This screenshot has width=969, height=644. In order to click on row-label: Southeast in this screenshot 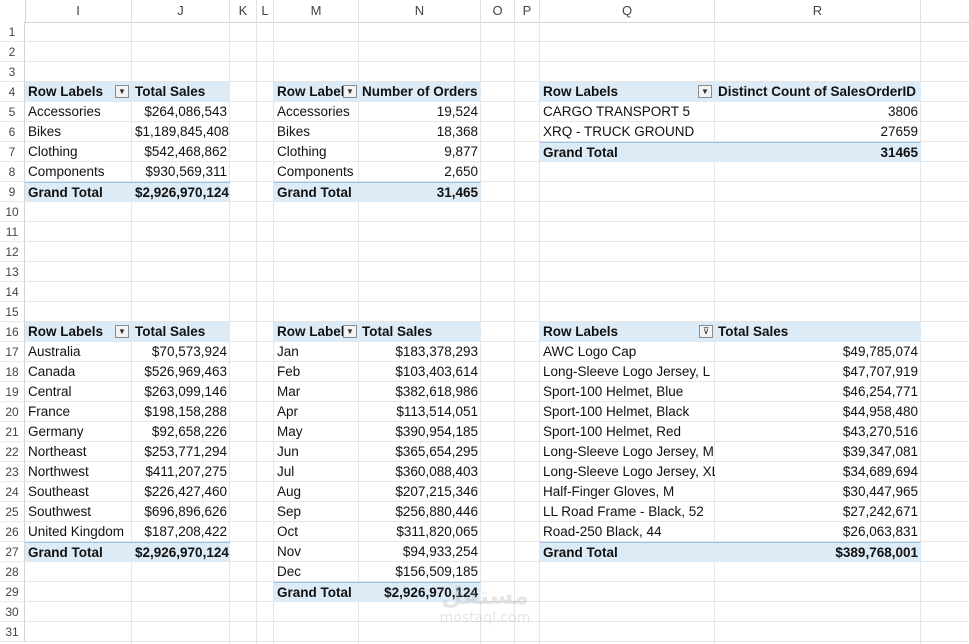, I will do `click(78, 492)`.